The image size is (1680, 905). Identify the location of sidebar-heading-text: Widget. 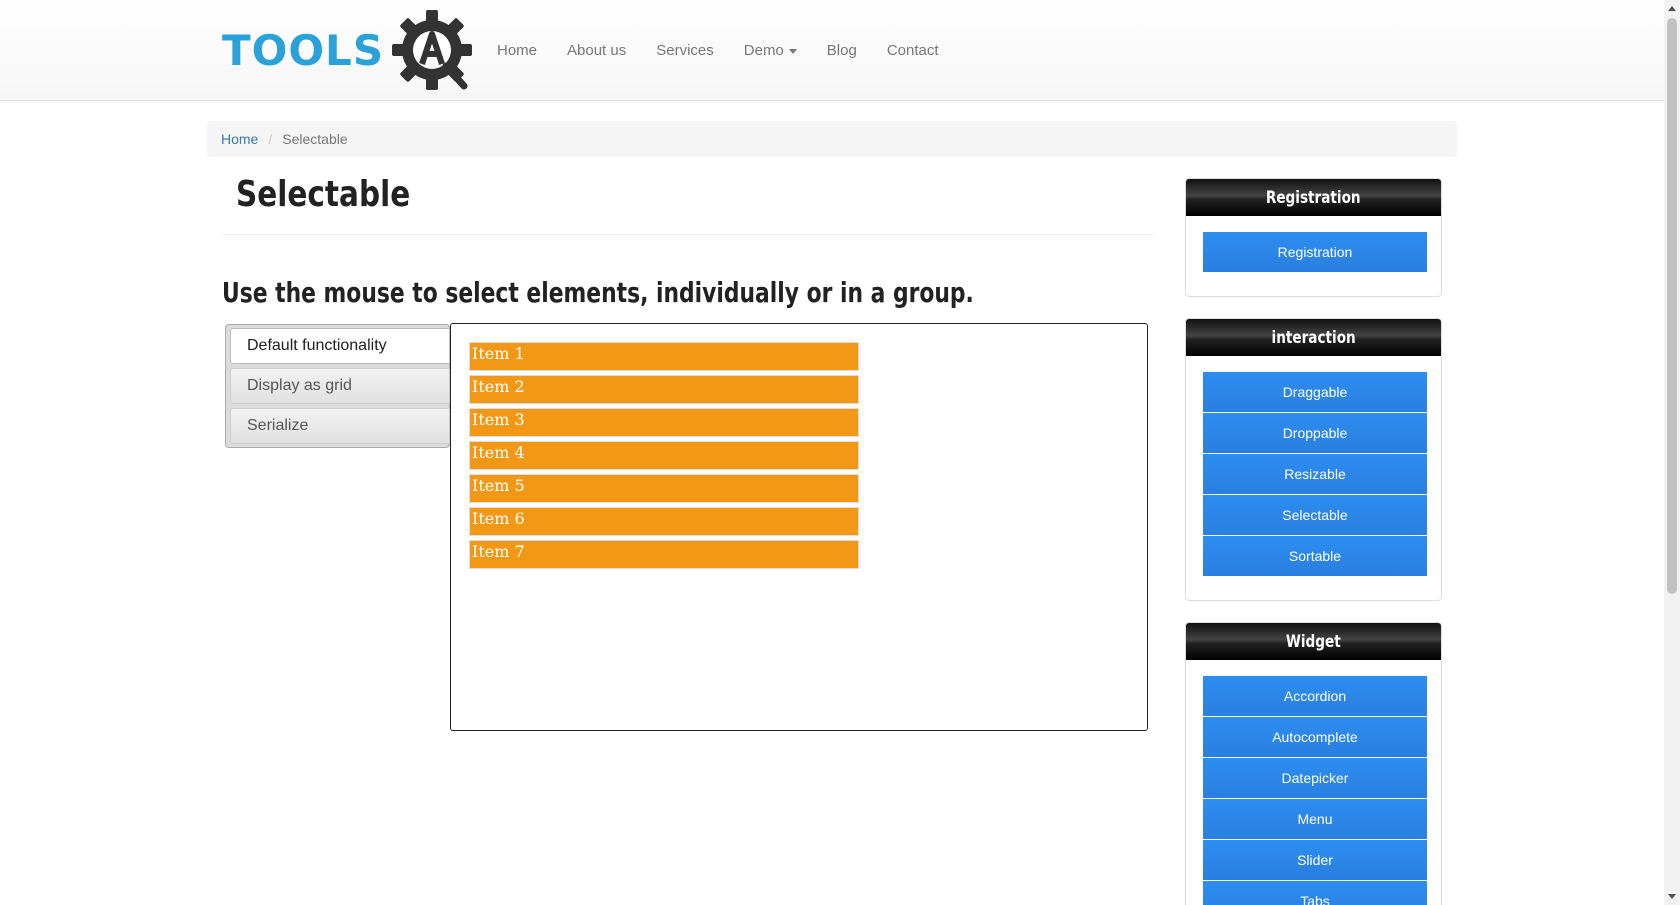
(1313, 641).